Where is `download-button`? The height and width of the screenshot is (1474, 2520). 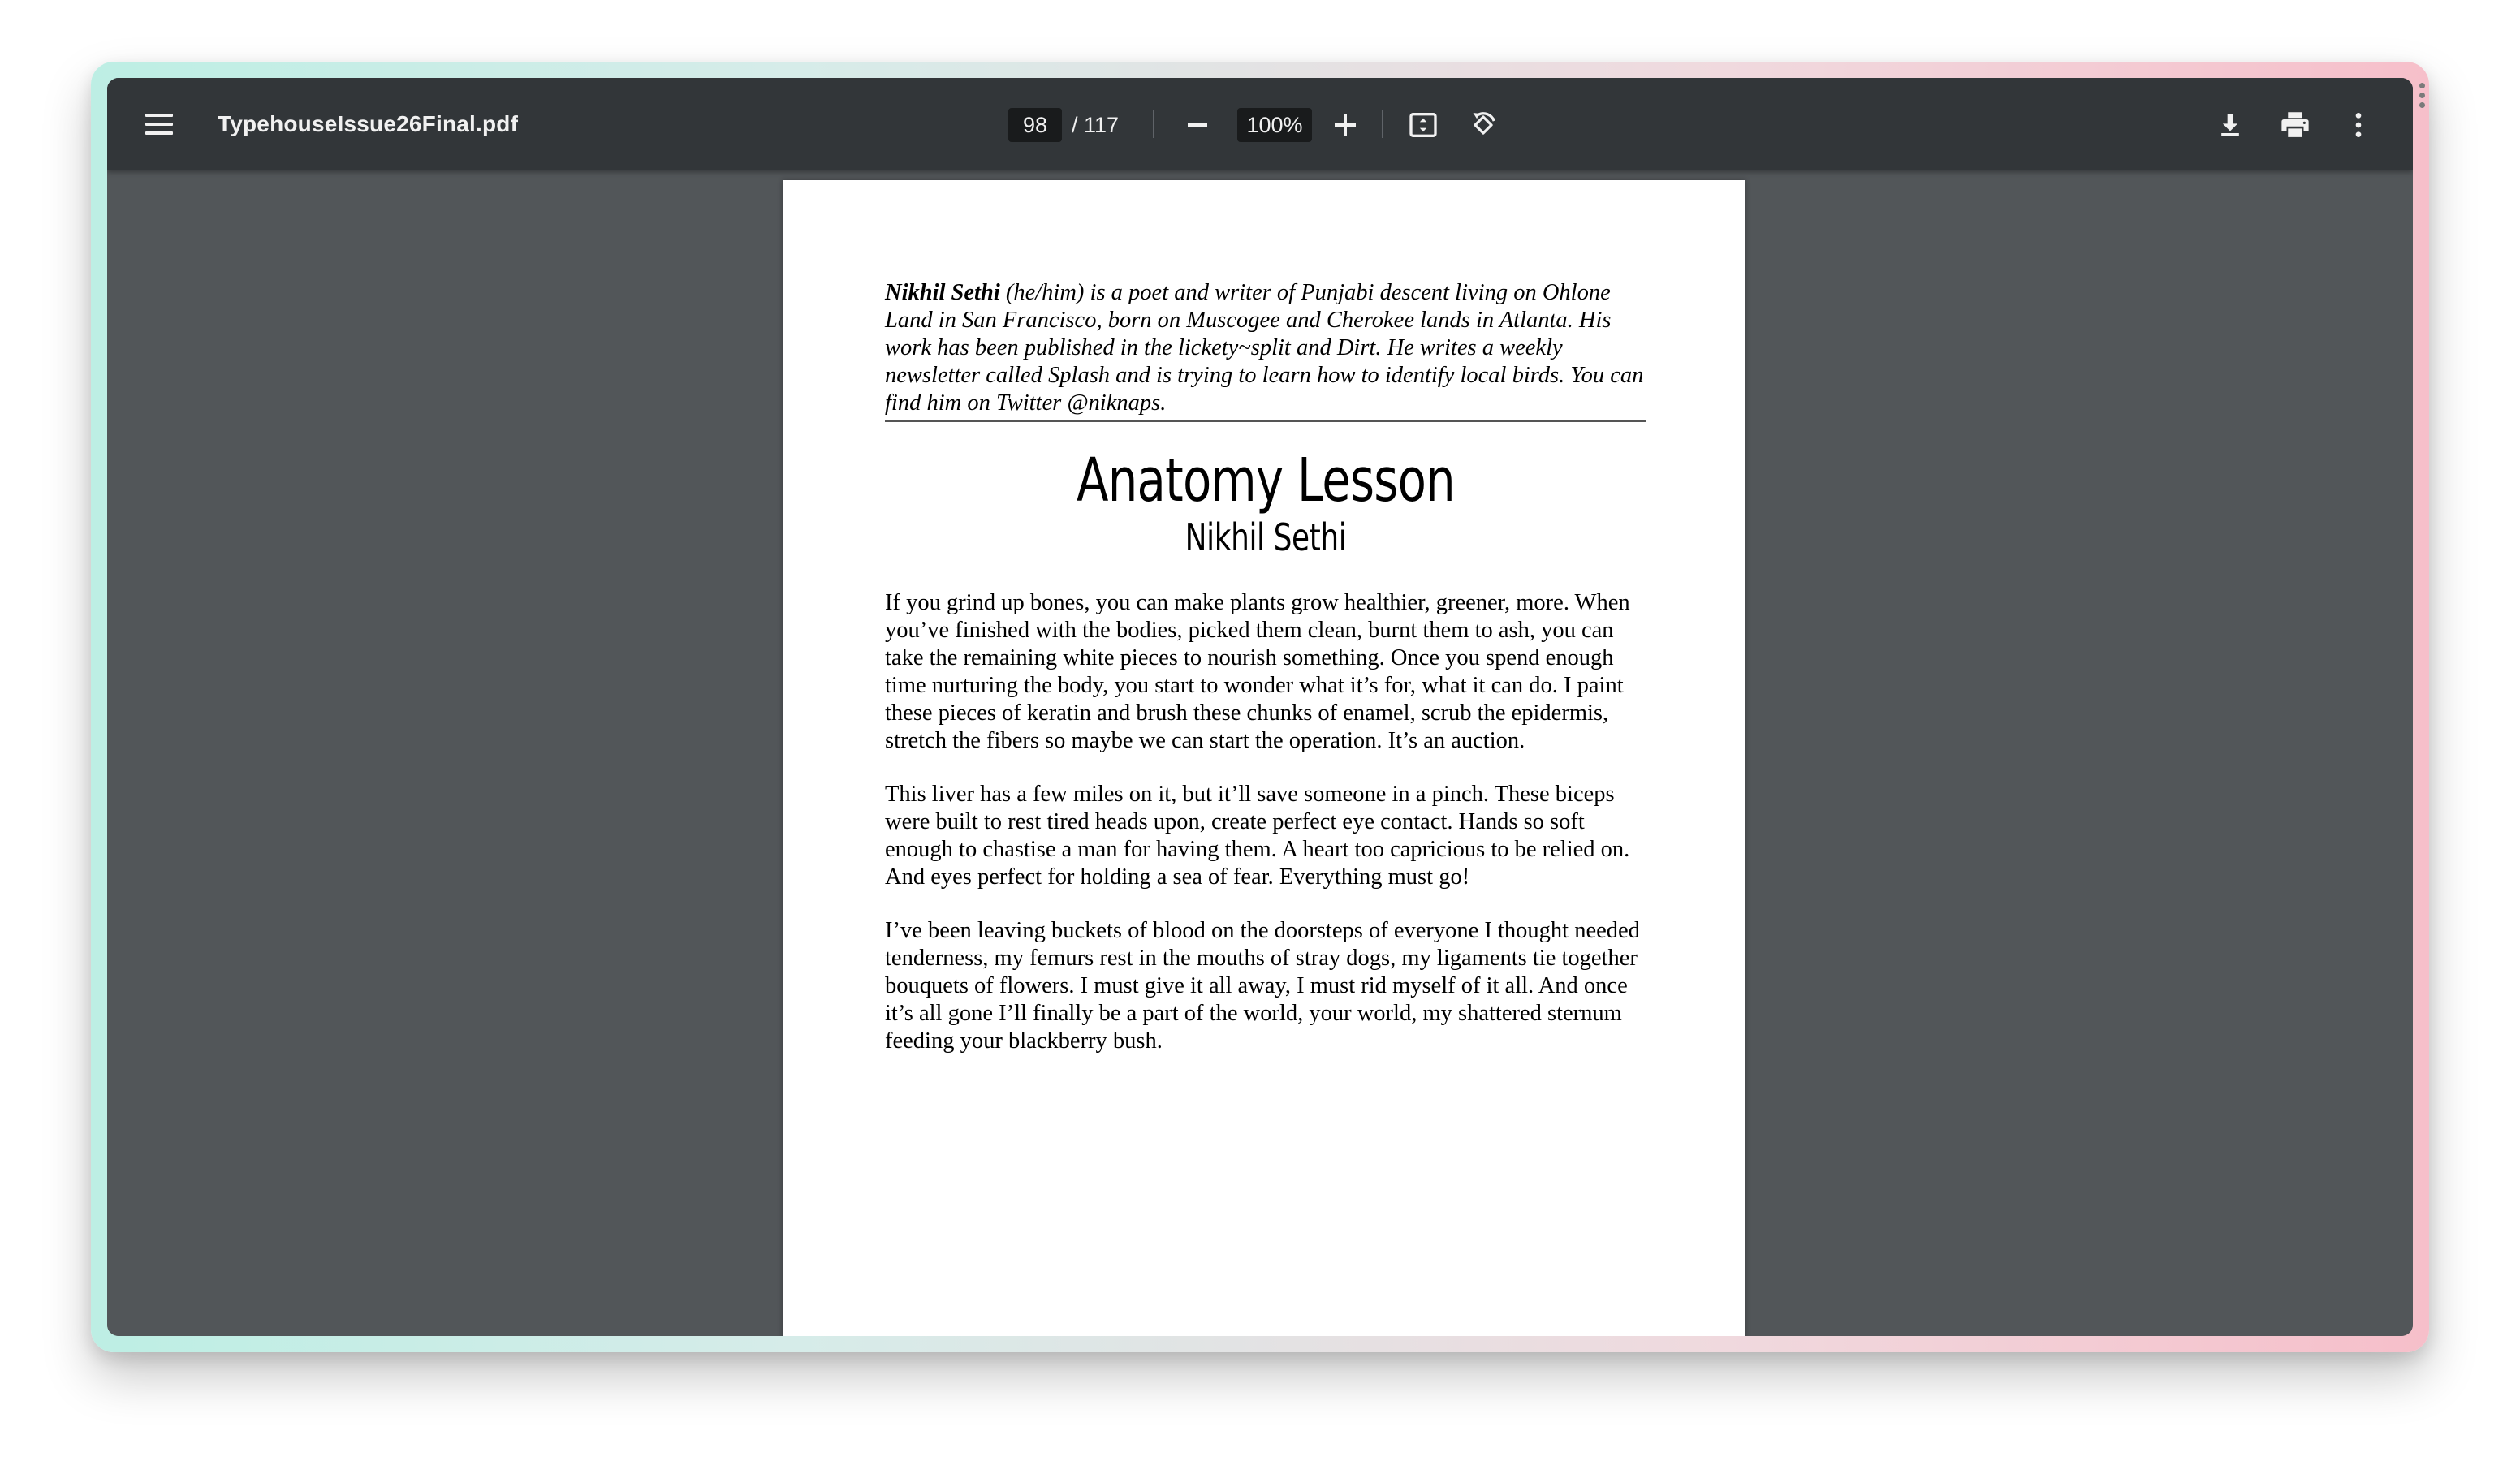 download-button is located at coordinates (2230, 125).